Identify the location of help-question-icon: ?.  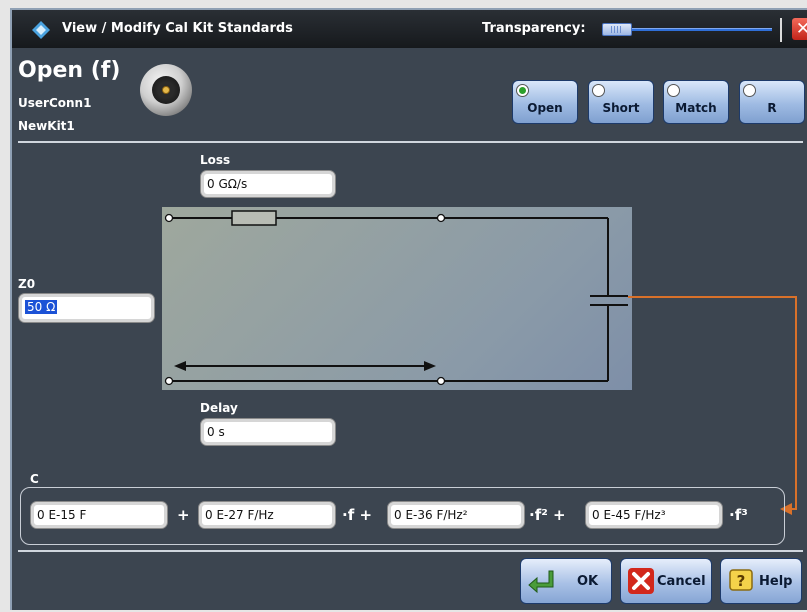
(741, 580).